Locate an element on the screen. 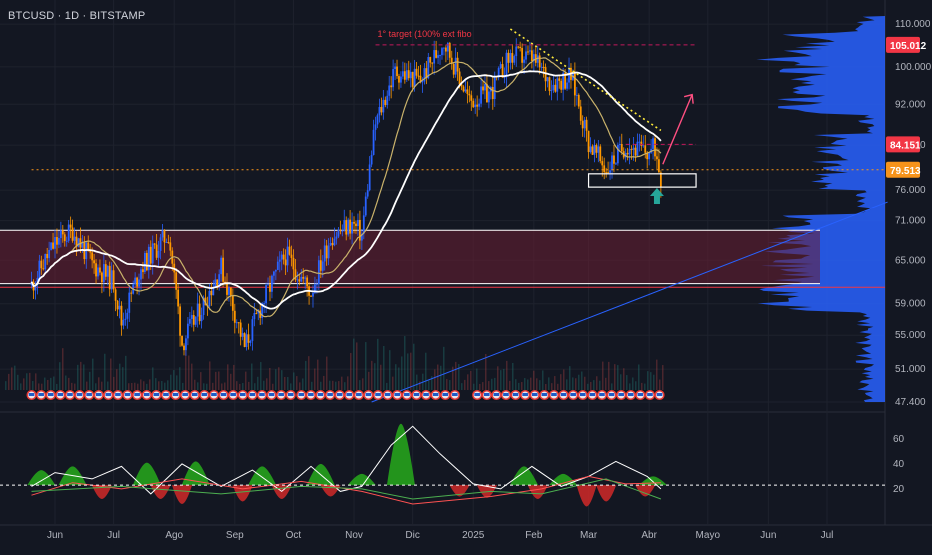 This screenshot has height=555, width=932. price-tick-label: 47.400 is located at coordinates (910, 402).